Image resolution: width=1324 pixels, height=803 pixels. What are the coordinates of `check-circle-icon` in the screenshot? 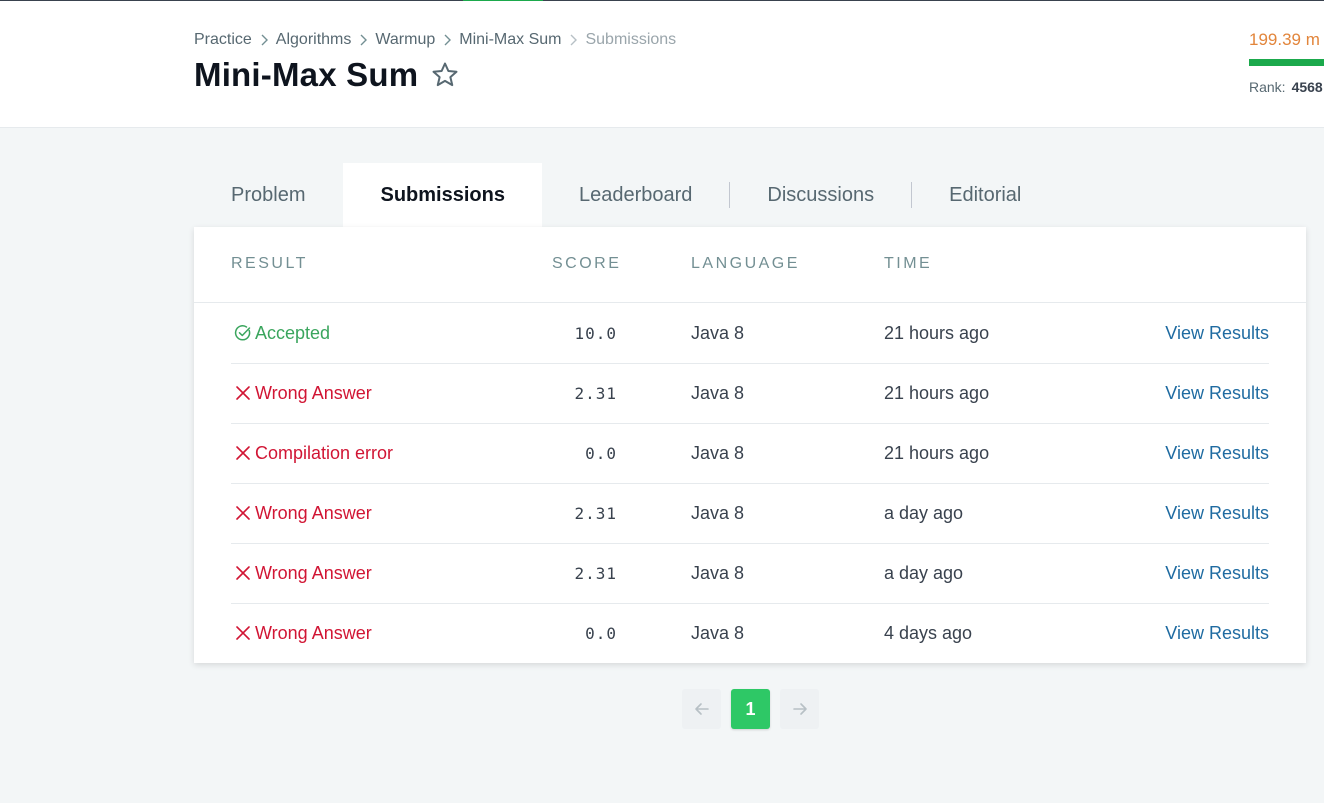 It's located at (242, 333).